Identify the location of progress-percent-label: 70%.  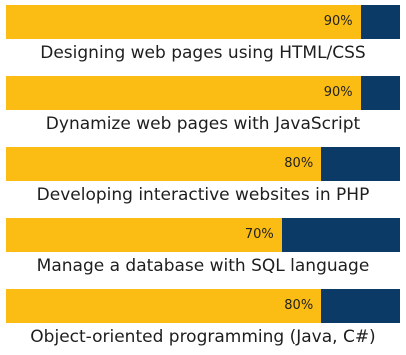
(259, 234).